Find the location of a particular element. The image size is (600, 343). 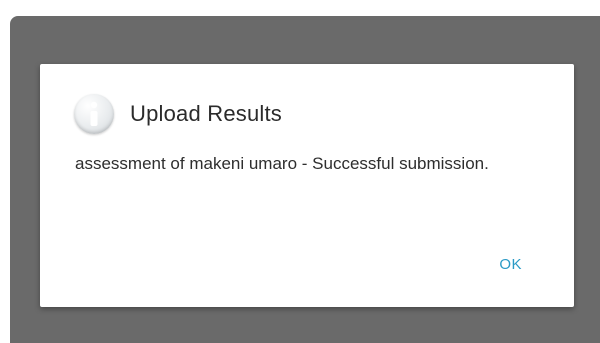

dialog-header: Upload Results is located at coordinates (178, 114).